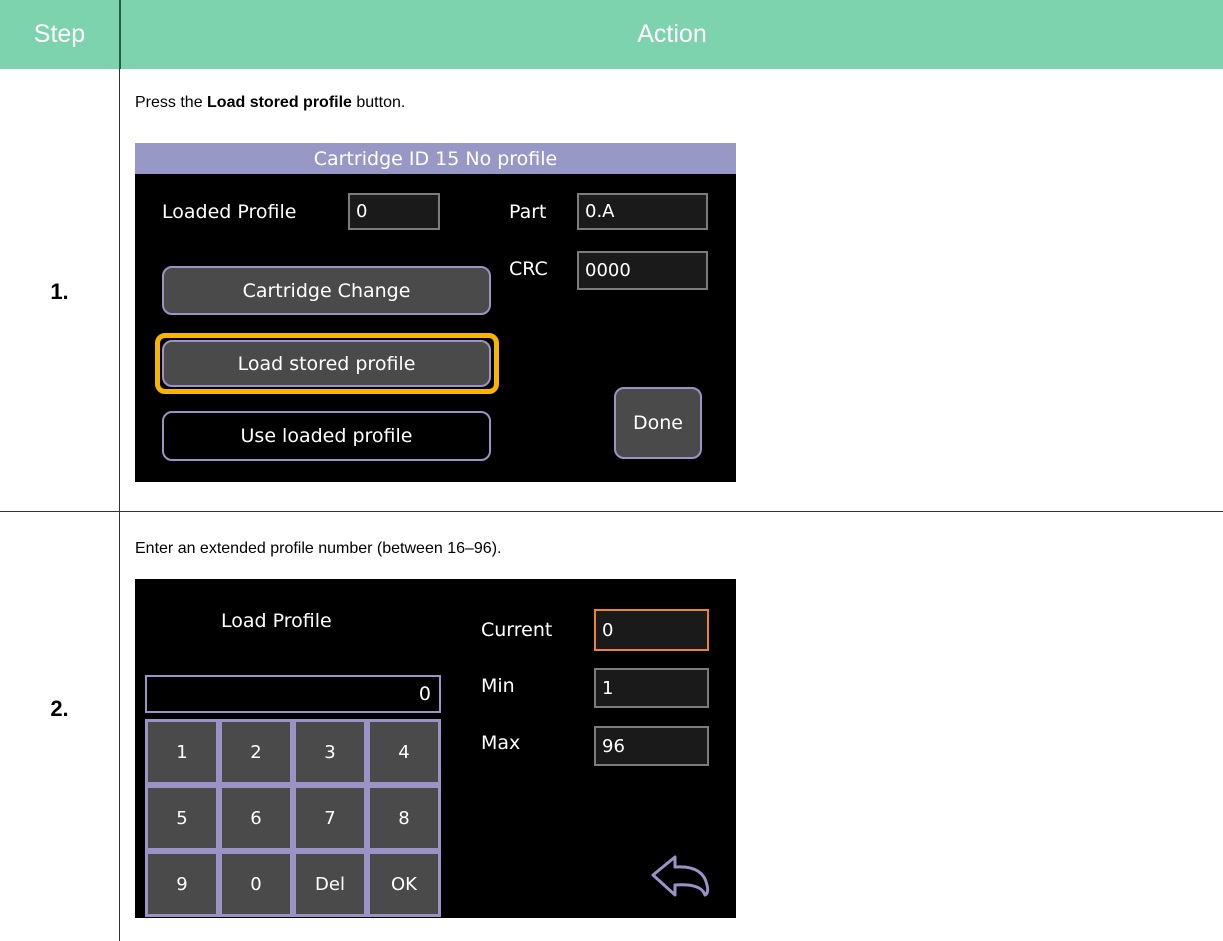 The height and width of the screenshot is (941, 1223). What do you see at coordinates (59, 291) in the screenshot?
I see `step-number: 1.` at bounding box center [59, 291].